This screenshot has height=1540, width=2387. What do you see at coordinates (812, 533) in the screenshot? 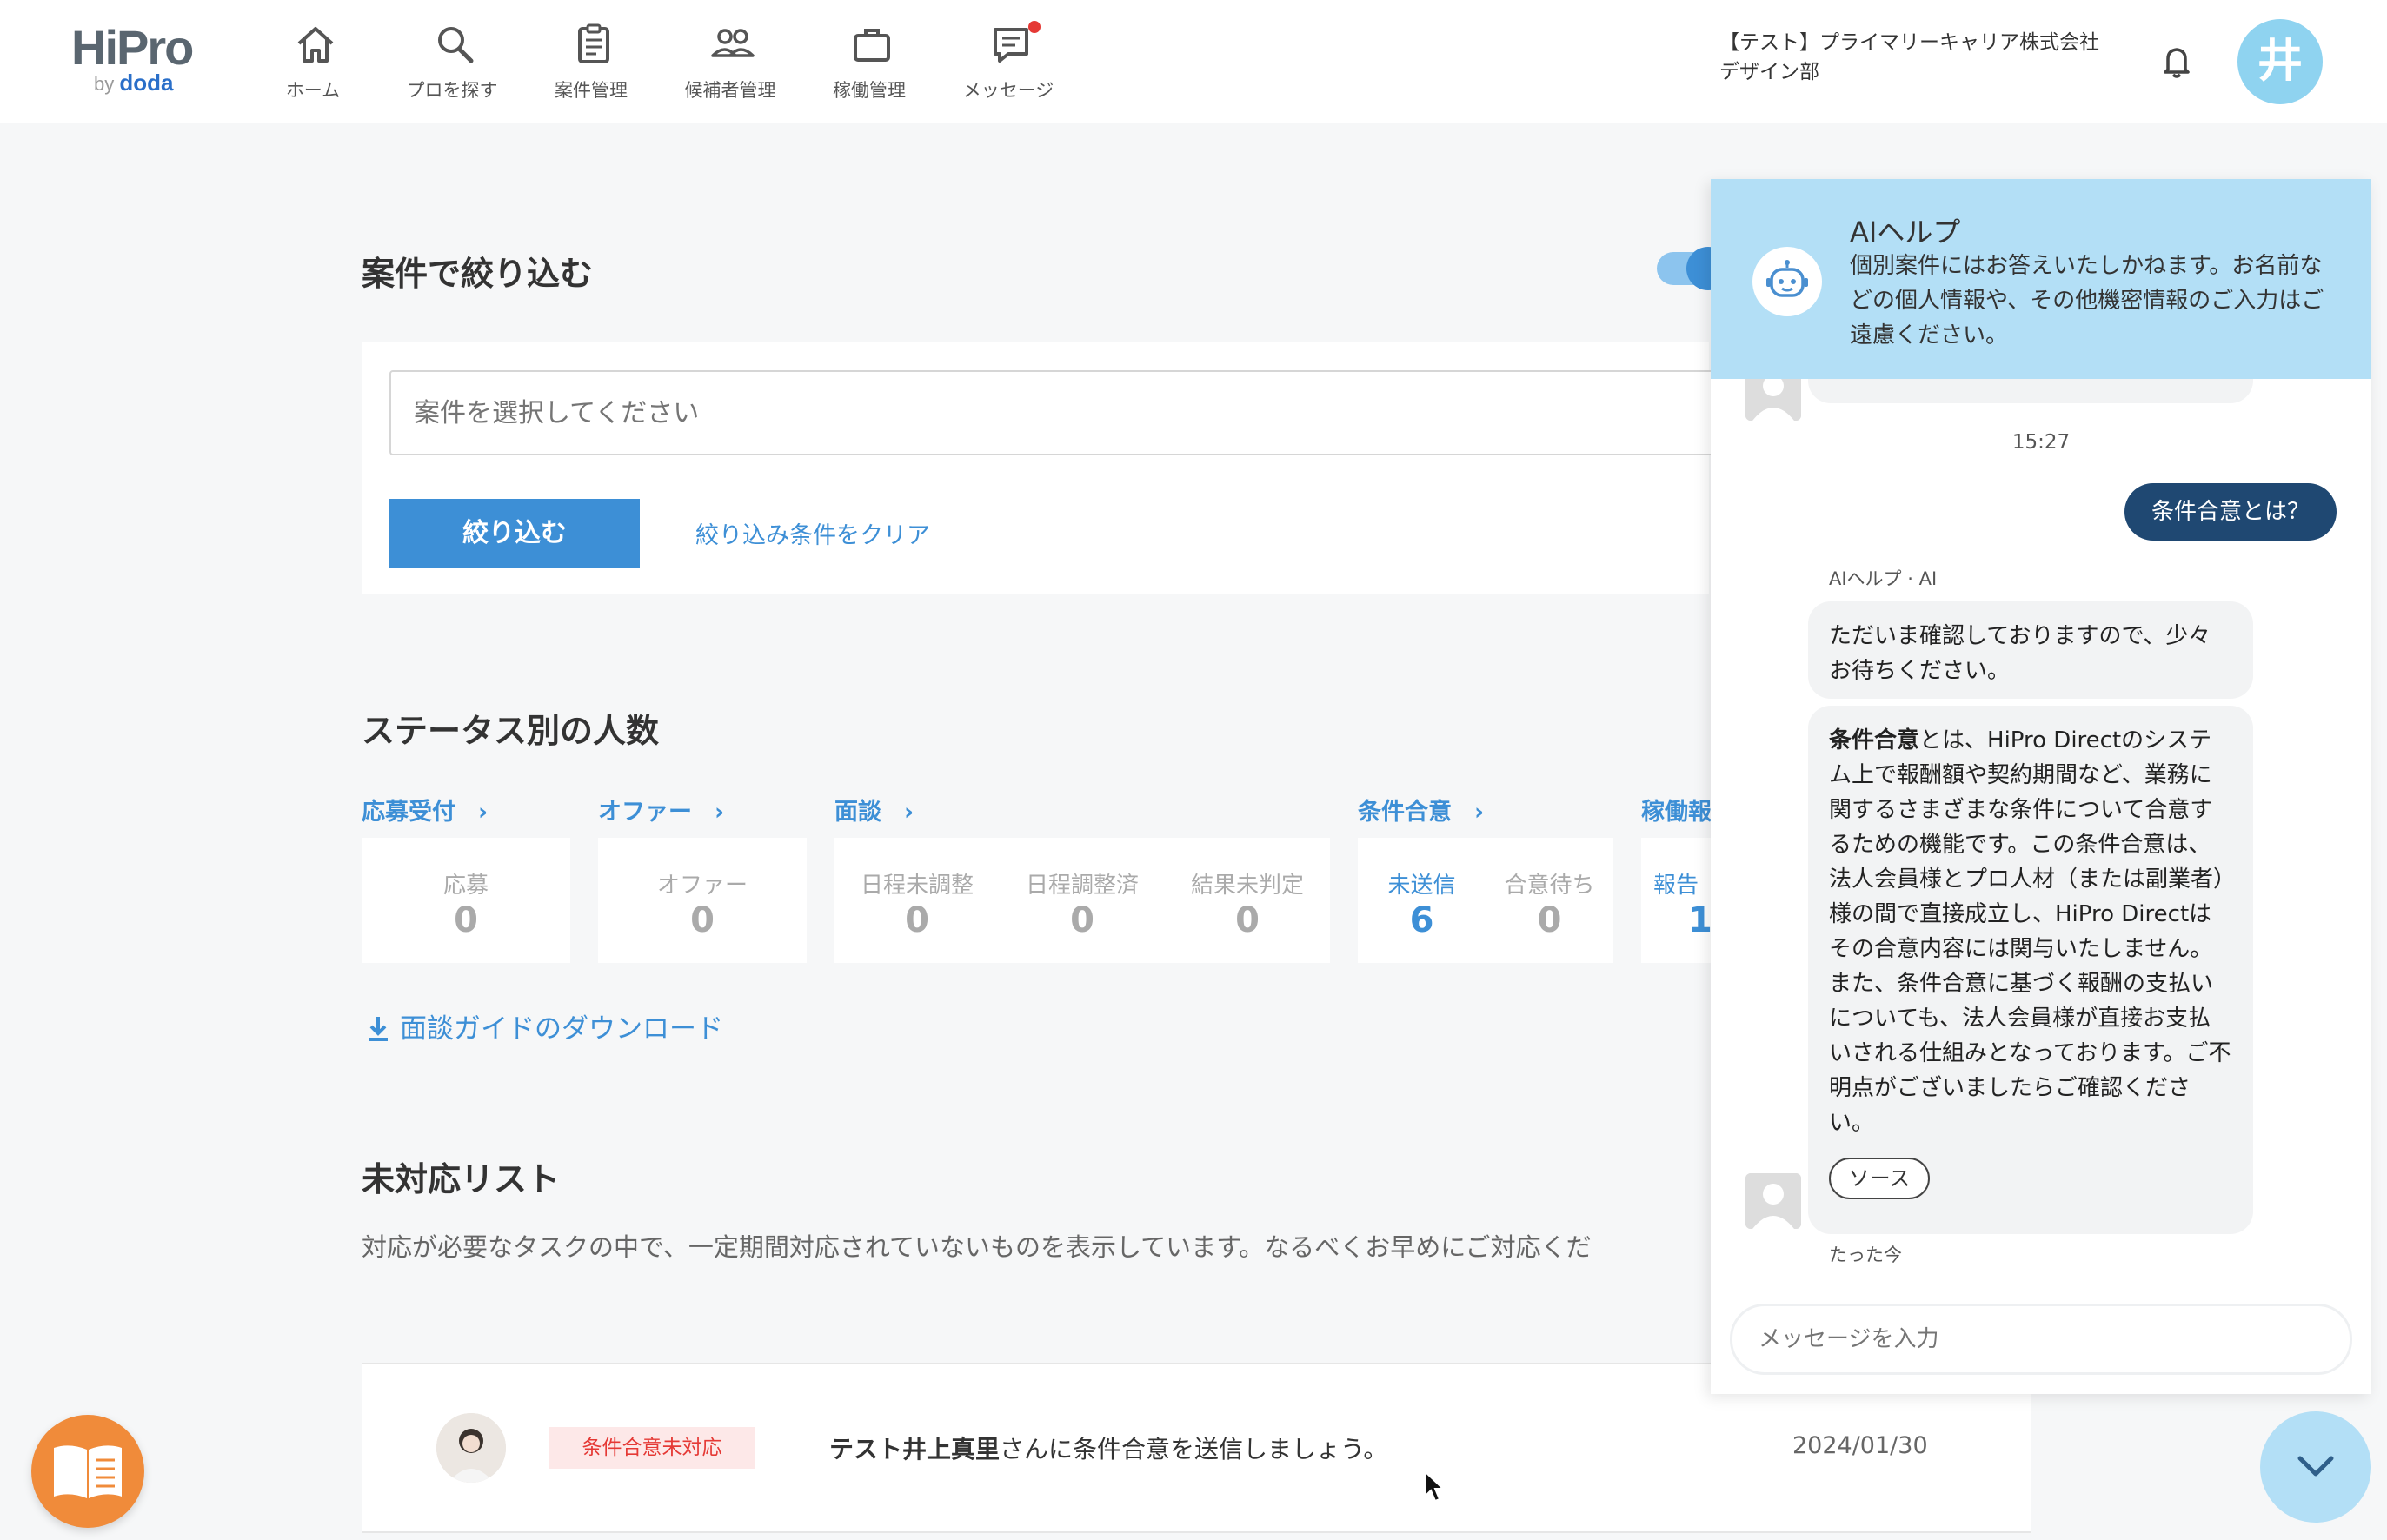
I see `clear-filter-link: 絞り込み条件をクリア` at bounding box center [812, 533].